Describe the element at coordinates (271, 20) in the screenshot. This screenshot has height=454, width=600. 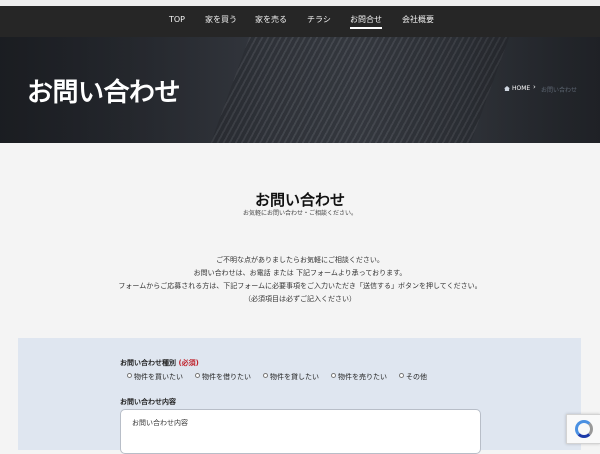
I see `nav-item-sell: 家を売る` at that location.